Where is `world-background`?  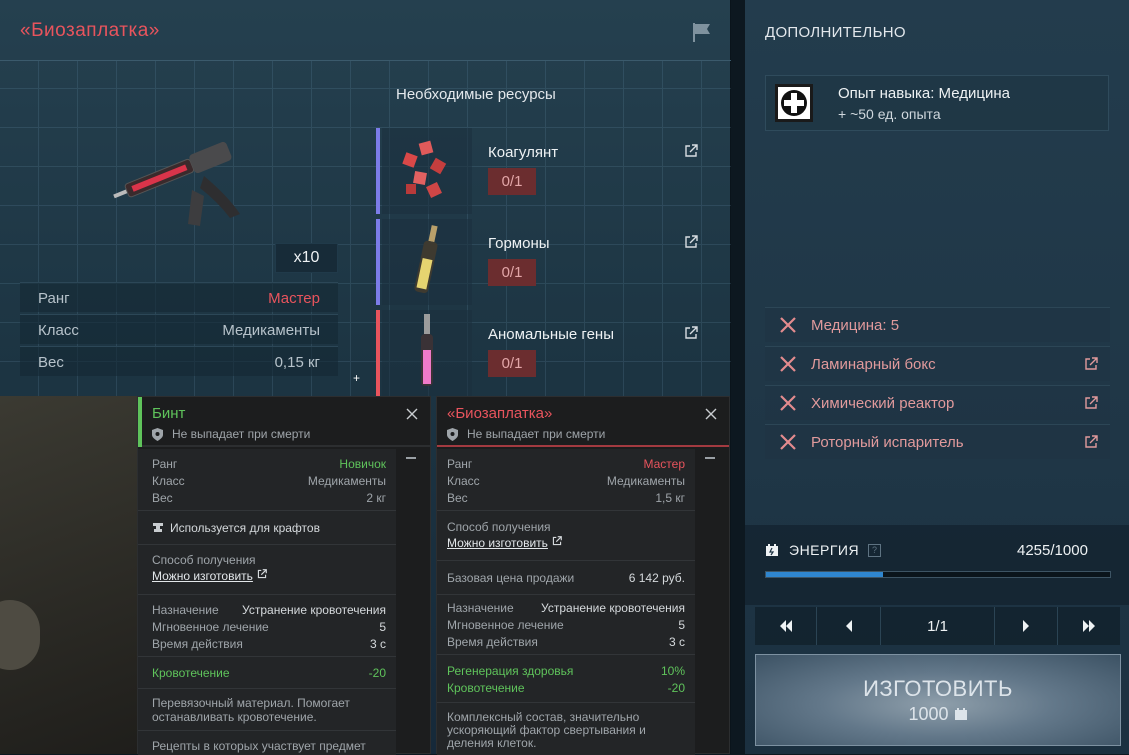 world-background is located at coordinates (68, 575).